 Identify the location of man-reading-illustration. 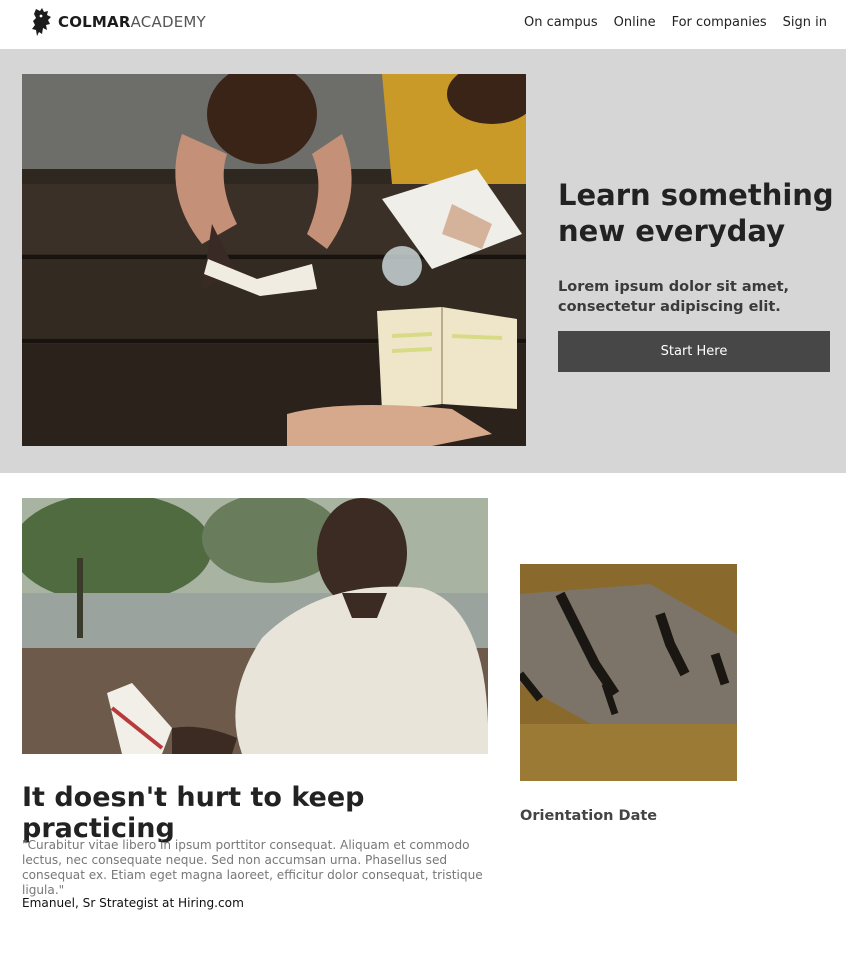
(255, 626).